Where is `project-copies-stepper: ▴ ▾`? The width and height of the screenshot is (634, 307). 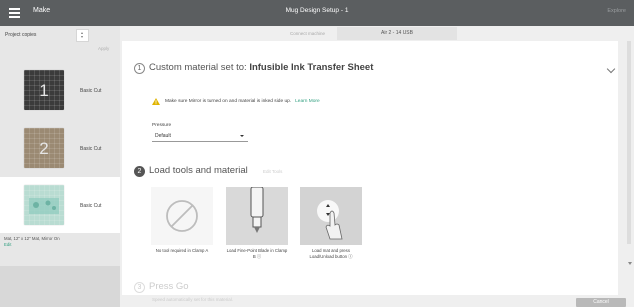
project-copies-stepper: ▴ ▾ is located at coordinates (82, 35).